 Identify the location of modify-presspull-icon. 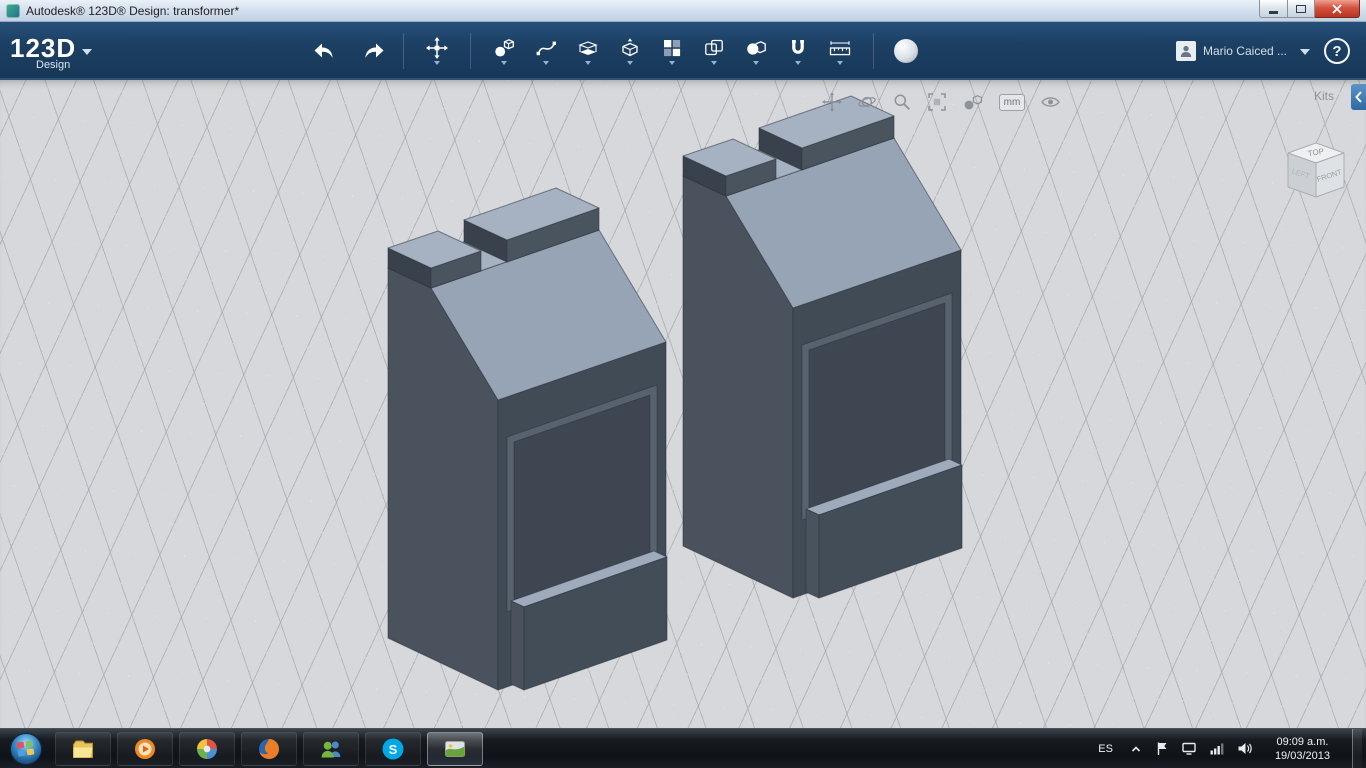
(630, 47).